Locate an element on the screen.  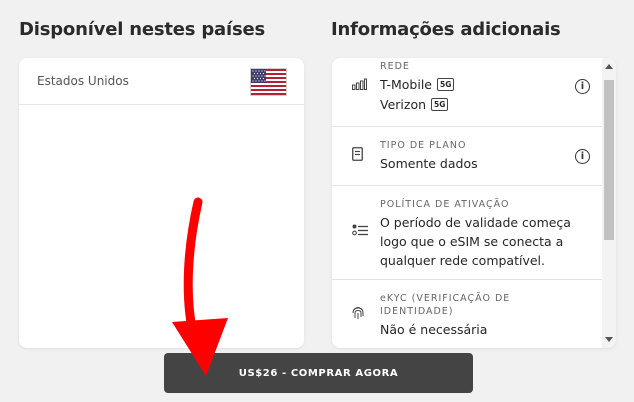
document-icon is located at coordinates (357, 154).